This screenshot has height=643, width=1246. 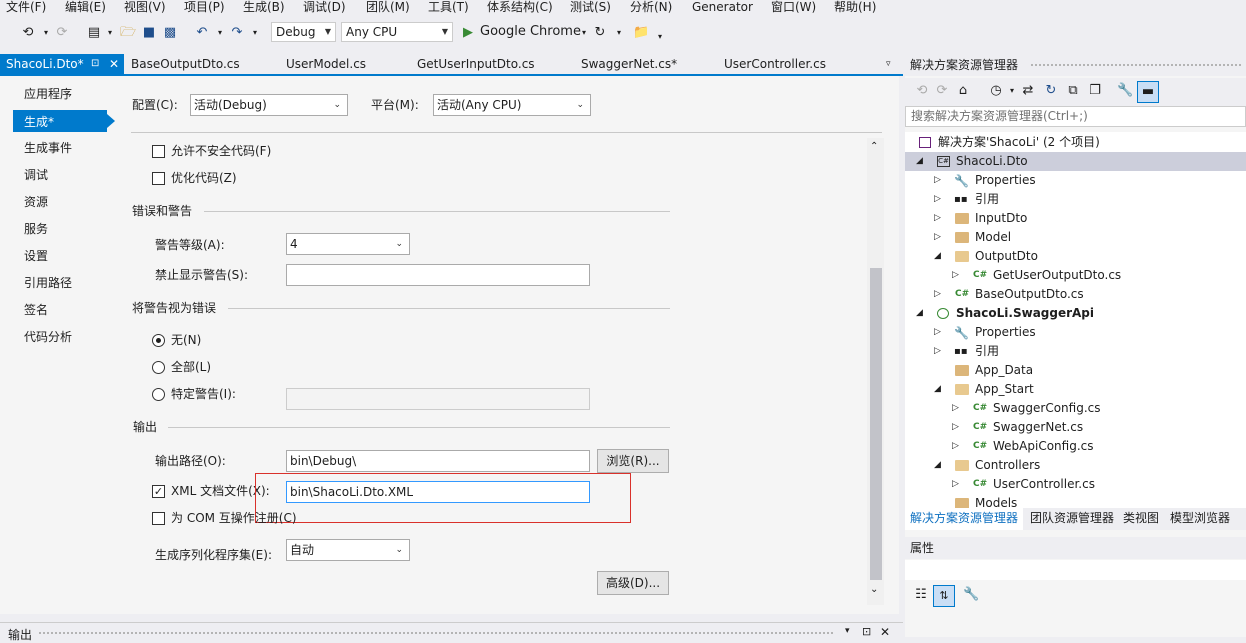 I want to click on tree-node-shacoli-dto: ◢ C# ShacoLi.Dto, so click(x=1075, y=161).